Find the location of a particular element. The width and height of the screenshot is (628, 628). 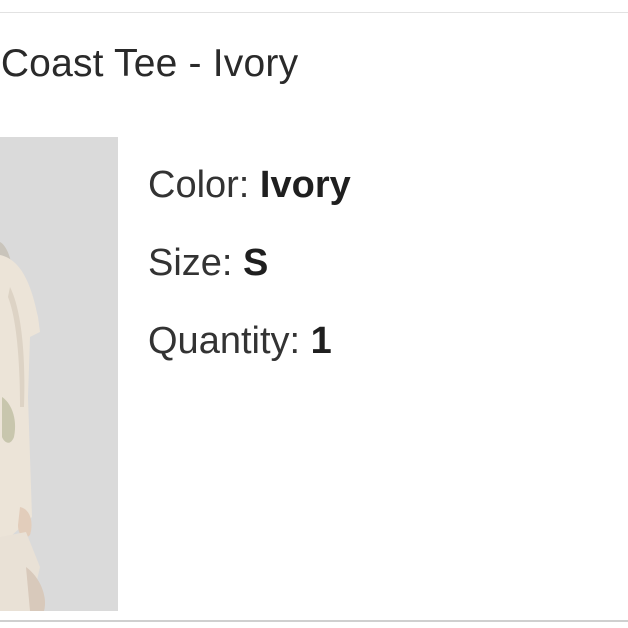

size-label: Size: is located at coordinates (196, 263).